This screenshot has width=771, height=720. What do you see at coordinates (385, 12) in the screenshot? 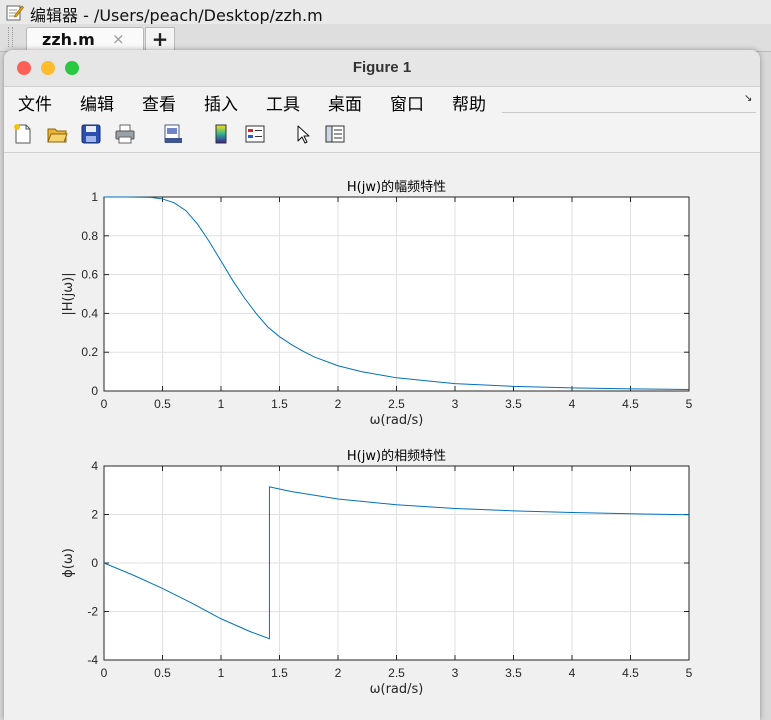
I see `editor-title-bar: 编辑器 - /Users/peach/Desktop/zzh.m` at bounding box center [385, 12].